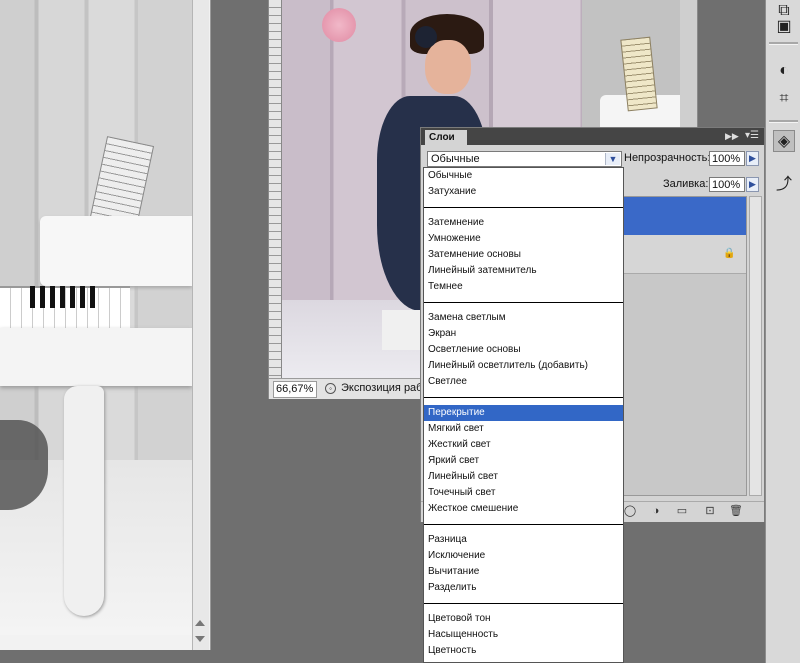  I want to click on vertical-ruler, so click(275, 189).